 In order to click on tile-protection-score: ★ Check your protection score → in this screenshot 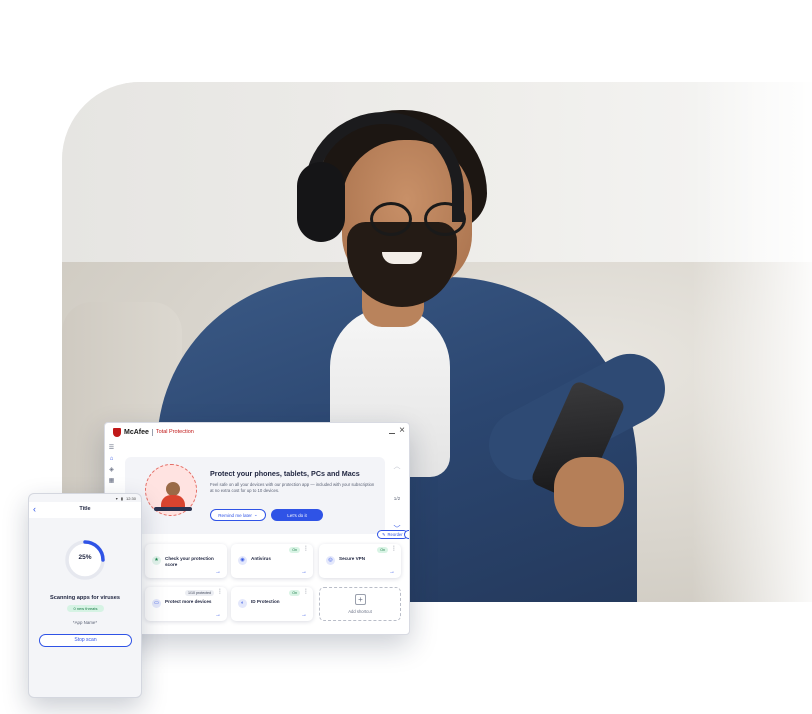, I will do `click(186, 561)`.